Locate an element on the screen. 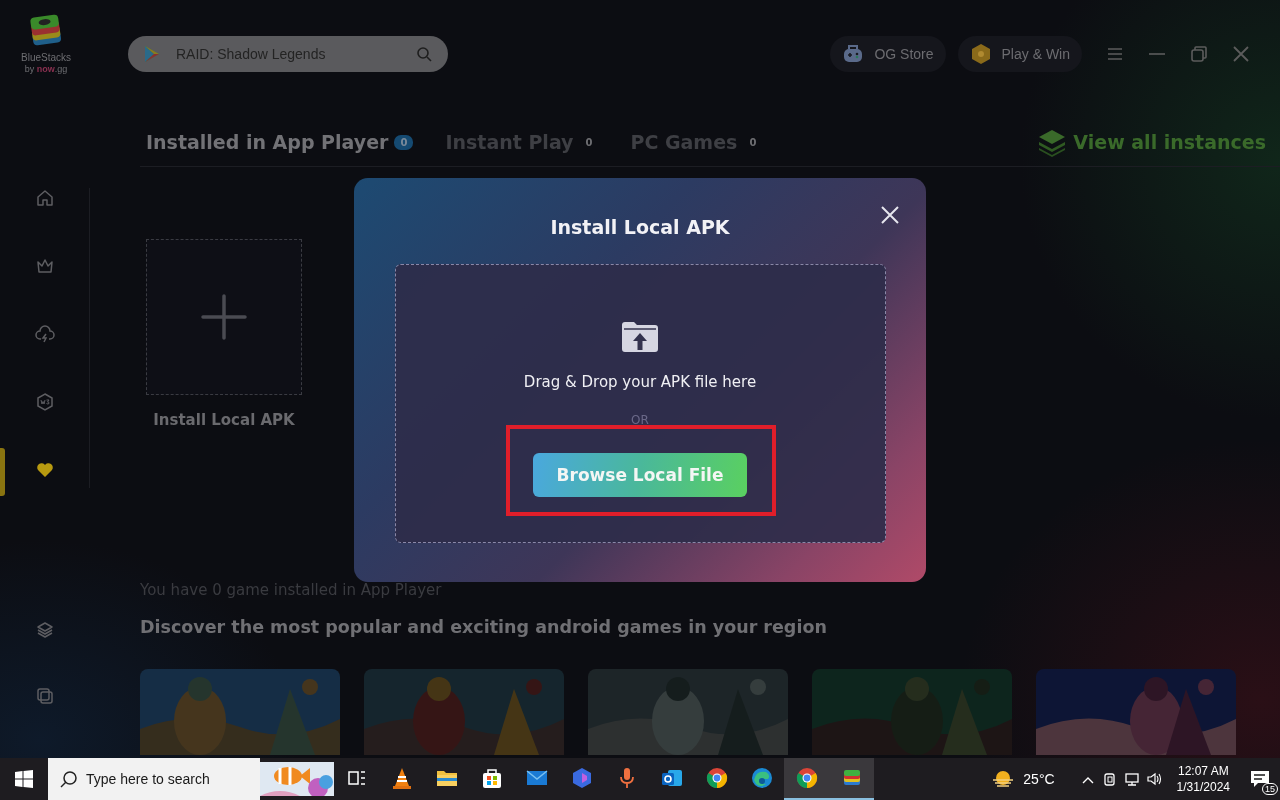  device-icon is located at coordinates (1109, 779).